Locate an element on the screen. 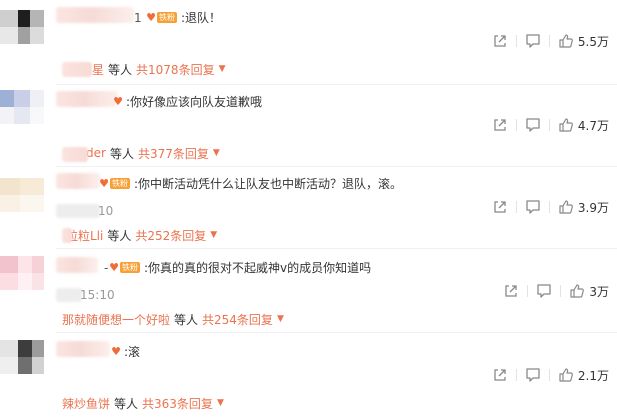  reply-user-name: der is located at coordinates (96, 153).